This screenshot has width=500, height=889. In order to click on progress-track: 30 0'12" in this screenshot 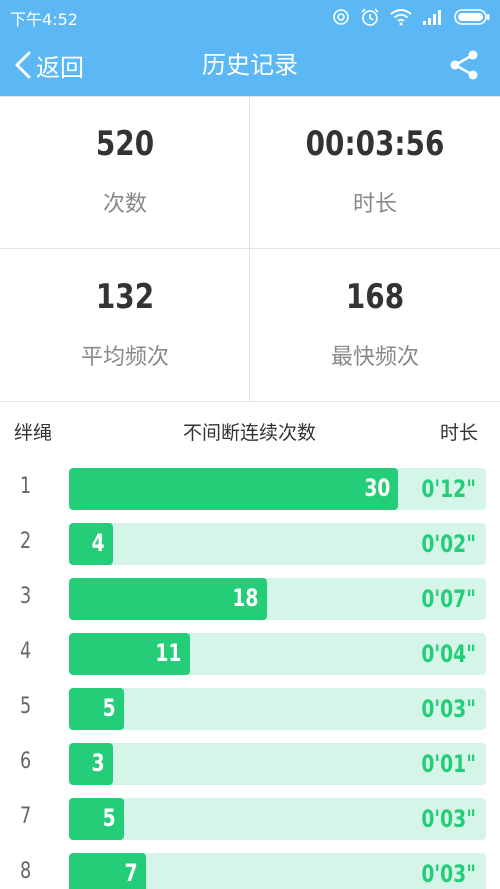, I will do `click(277, 489)`.